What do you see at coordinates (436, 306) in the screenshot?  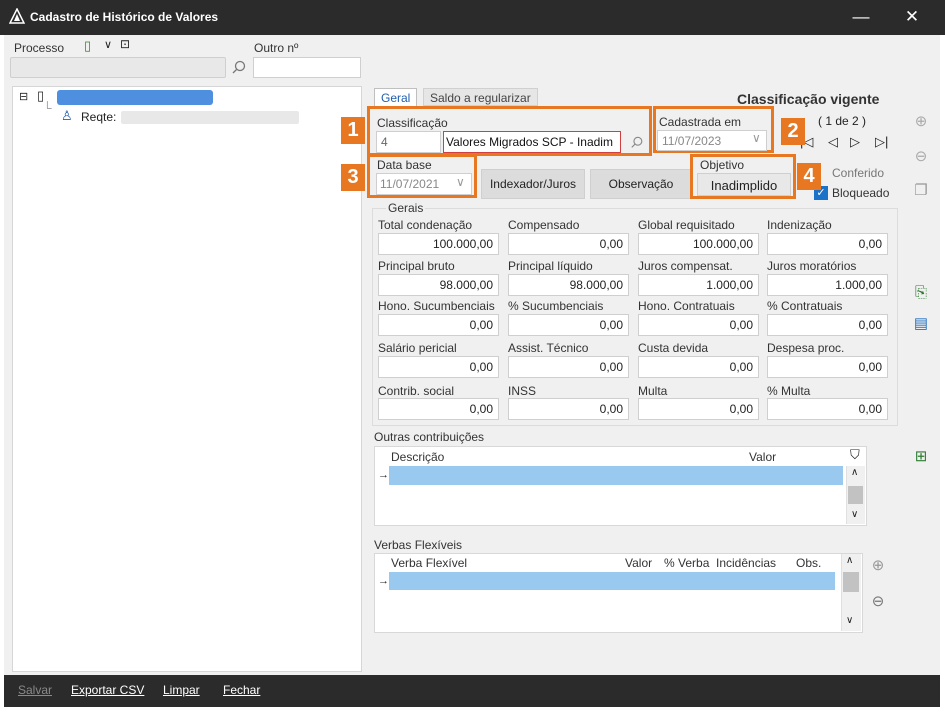 I see `hono-sucumbenciais-label: Hono. Sucumbenciais` at bounding box center [436, 306].